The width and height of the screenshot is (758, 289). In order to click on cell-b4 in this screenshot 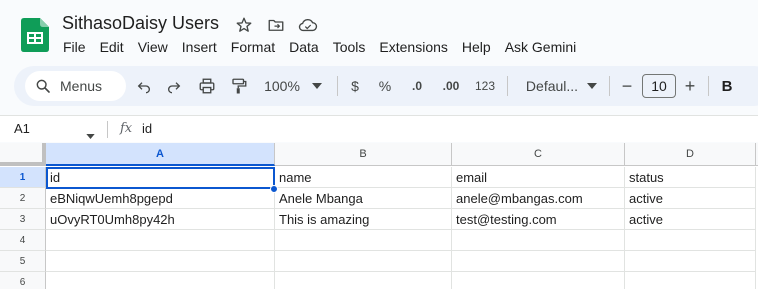, I will do `click(363, 240)`.